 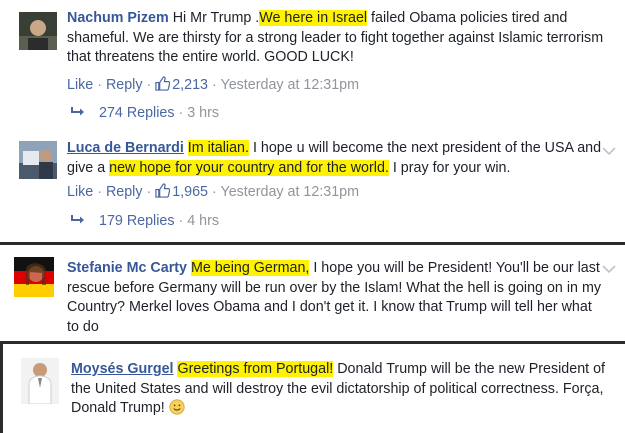 I want to click on like-count: 1,965, so click(x=190, y=192).